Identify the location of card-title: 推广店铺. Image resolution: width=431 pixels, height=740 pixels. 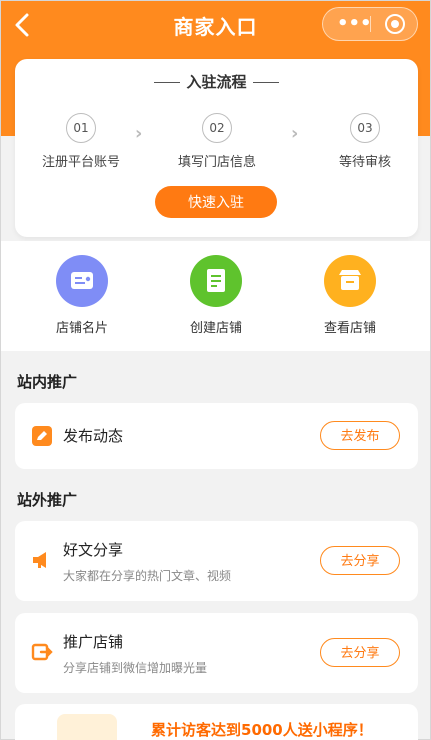
(93, 642).